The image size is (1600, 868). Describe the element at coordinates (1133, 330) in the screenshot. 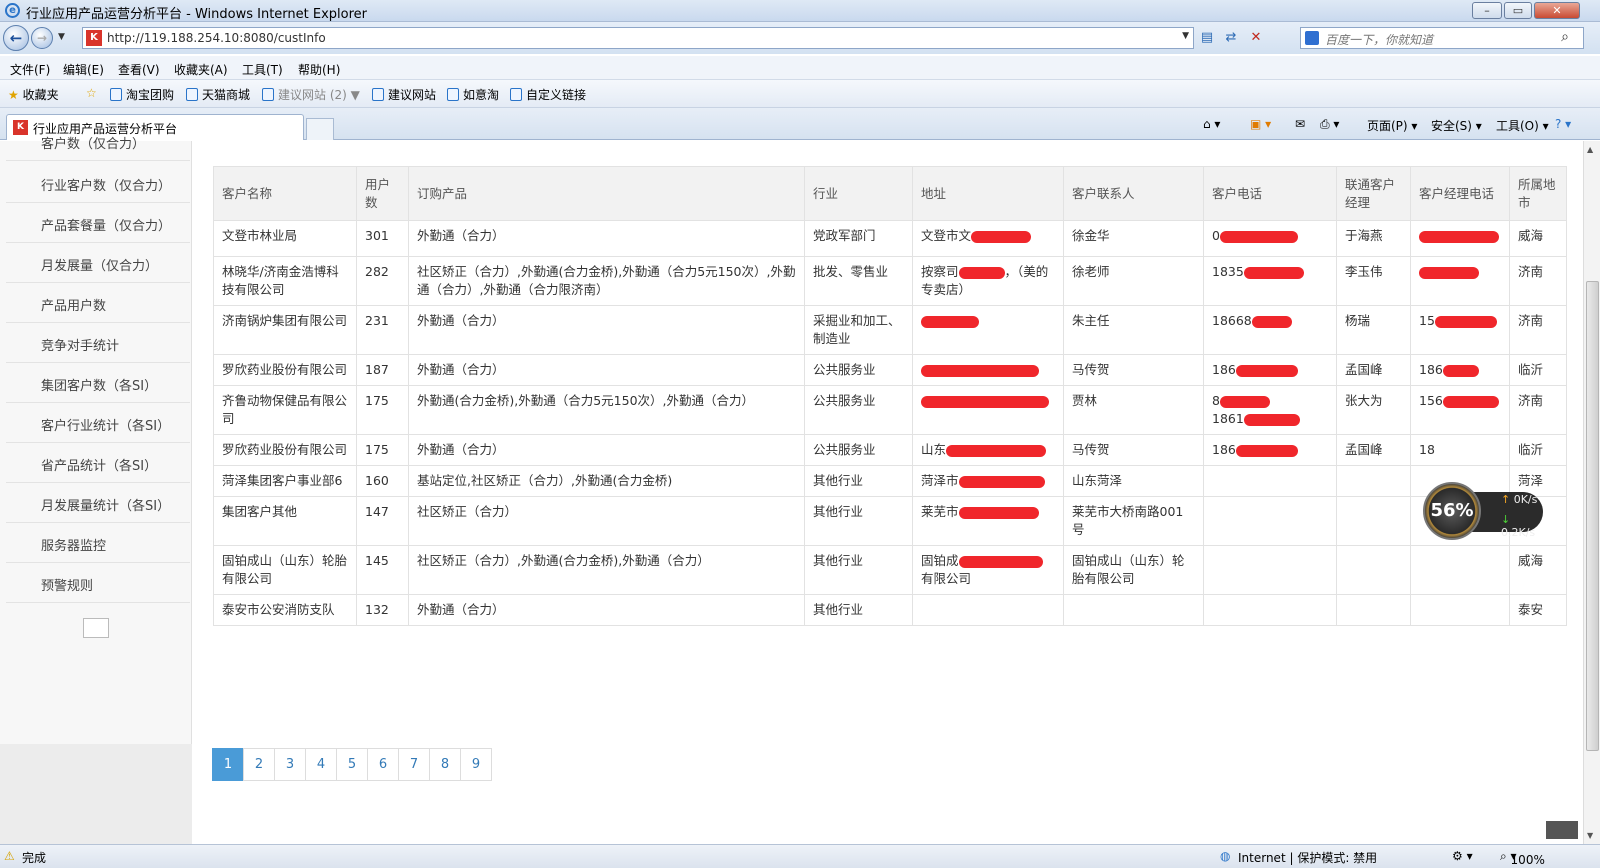

I see `cell-contact: 朱主任` at that location.